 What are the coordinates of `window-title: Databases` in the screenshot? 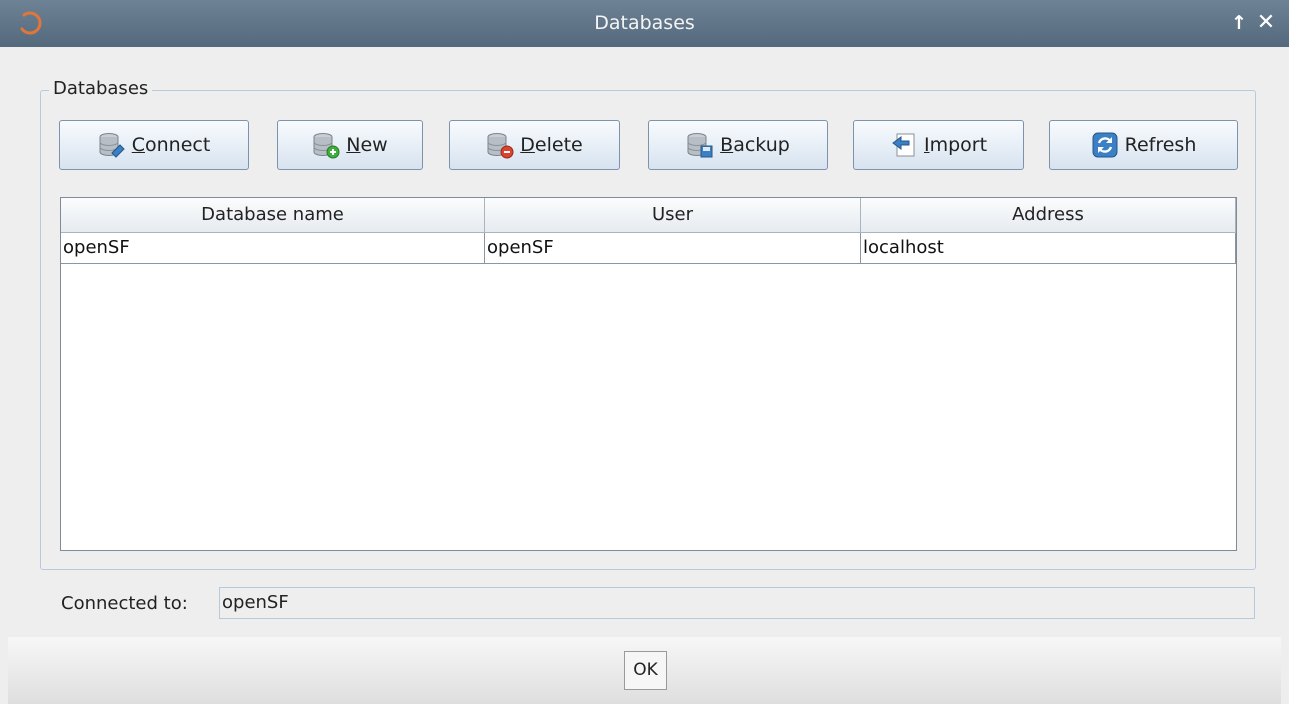 It's located at (644, 23).